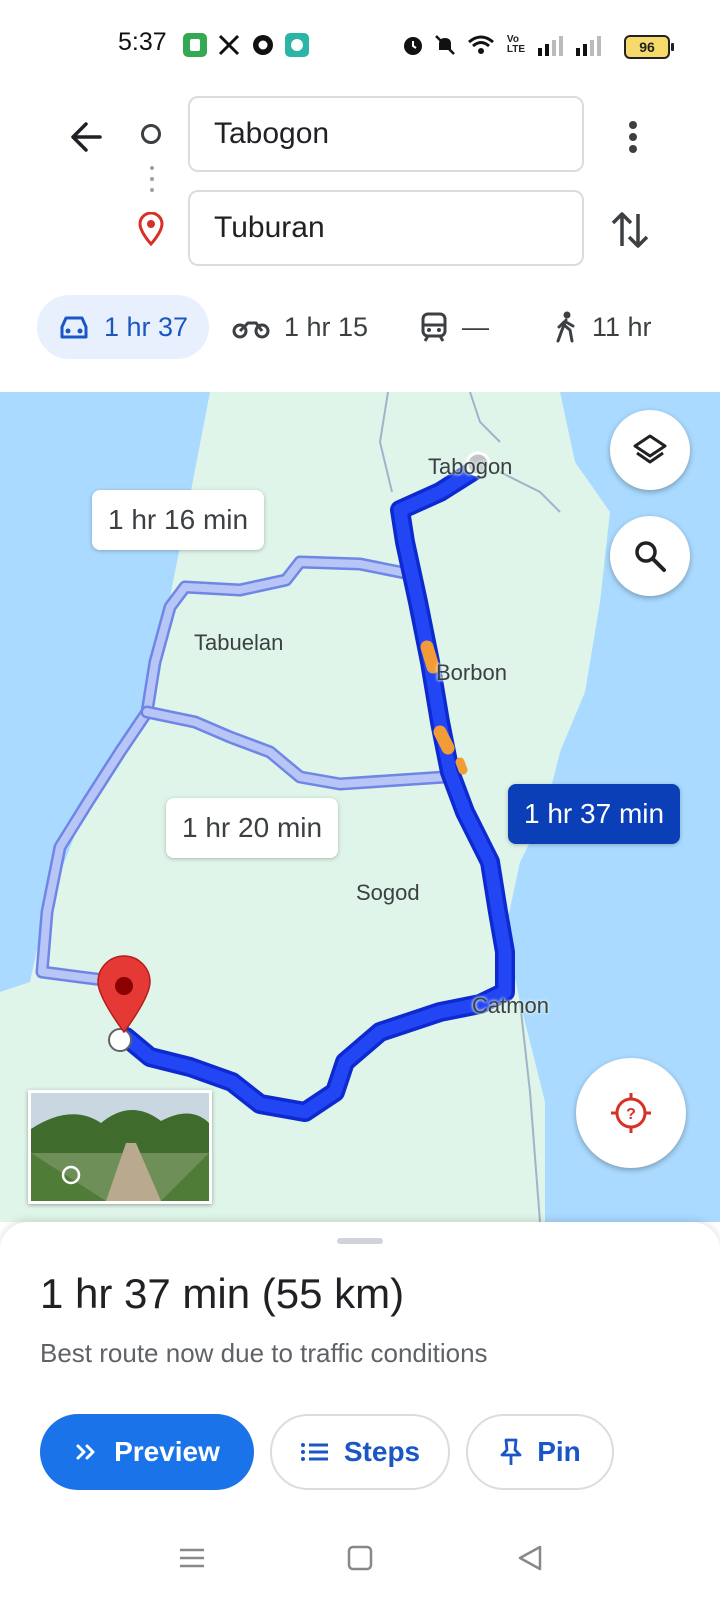  I want to click on location-unknown-icon: ?, so click(631, 1113).